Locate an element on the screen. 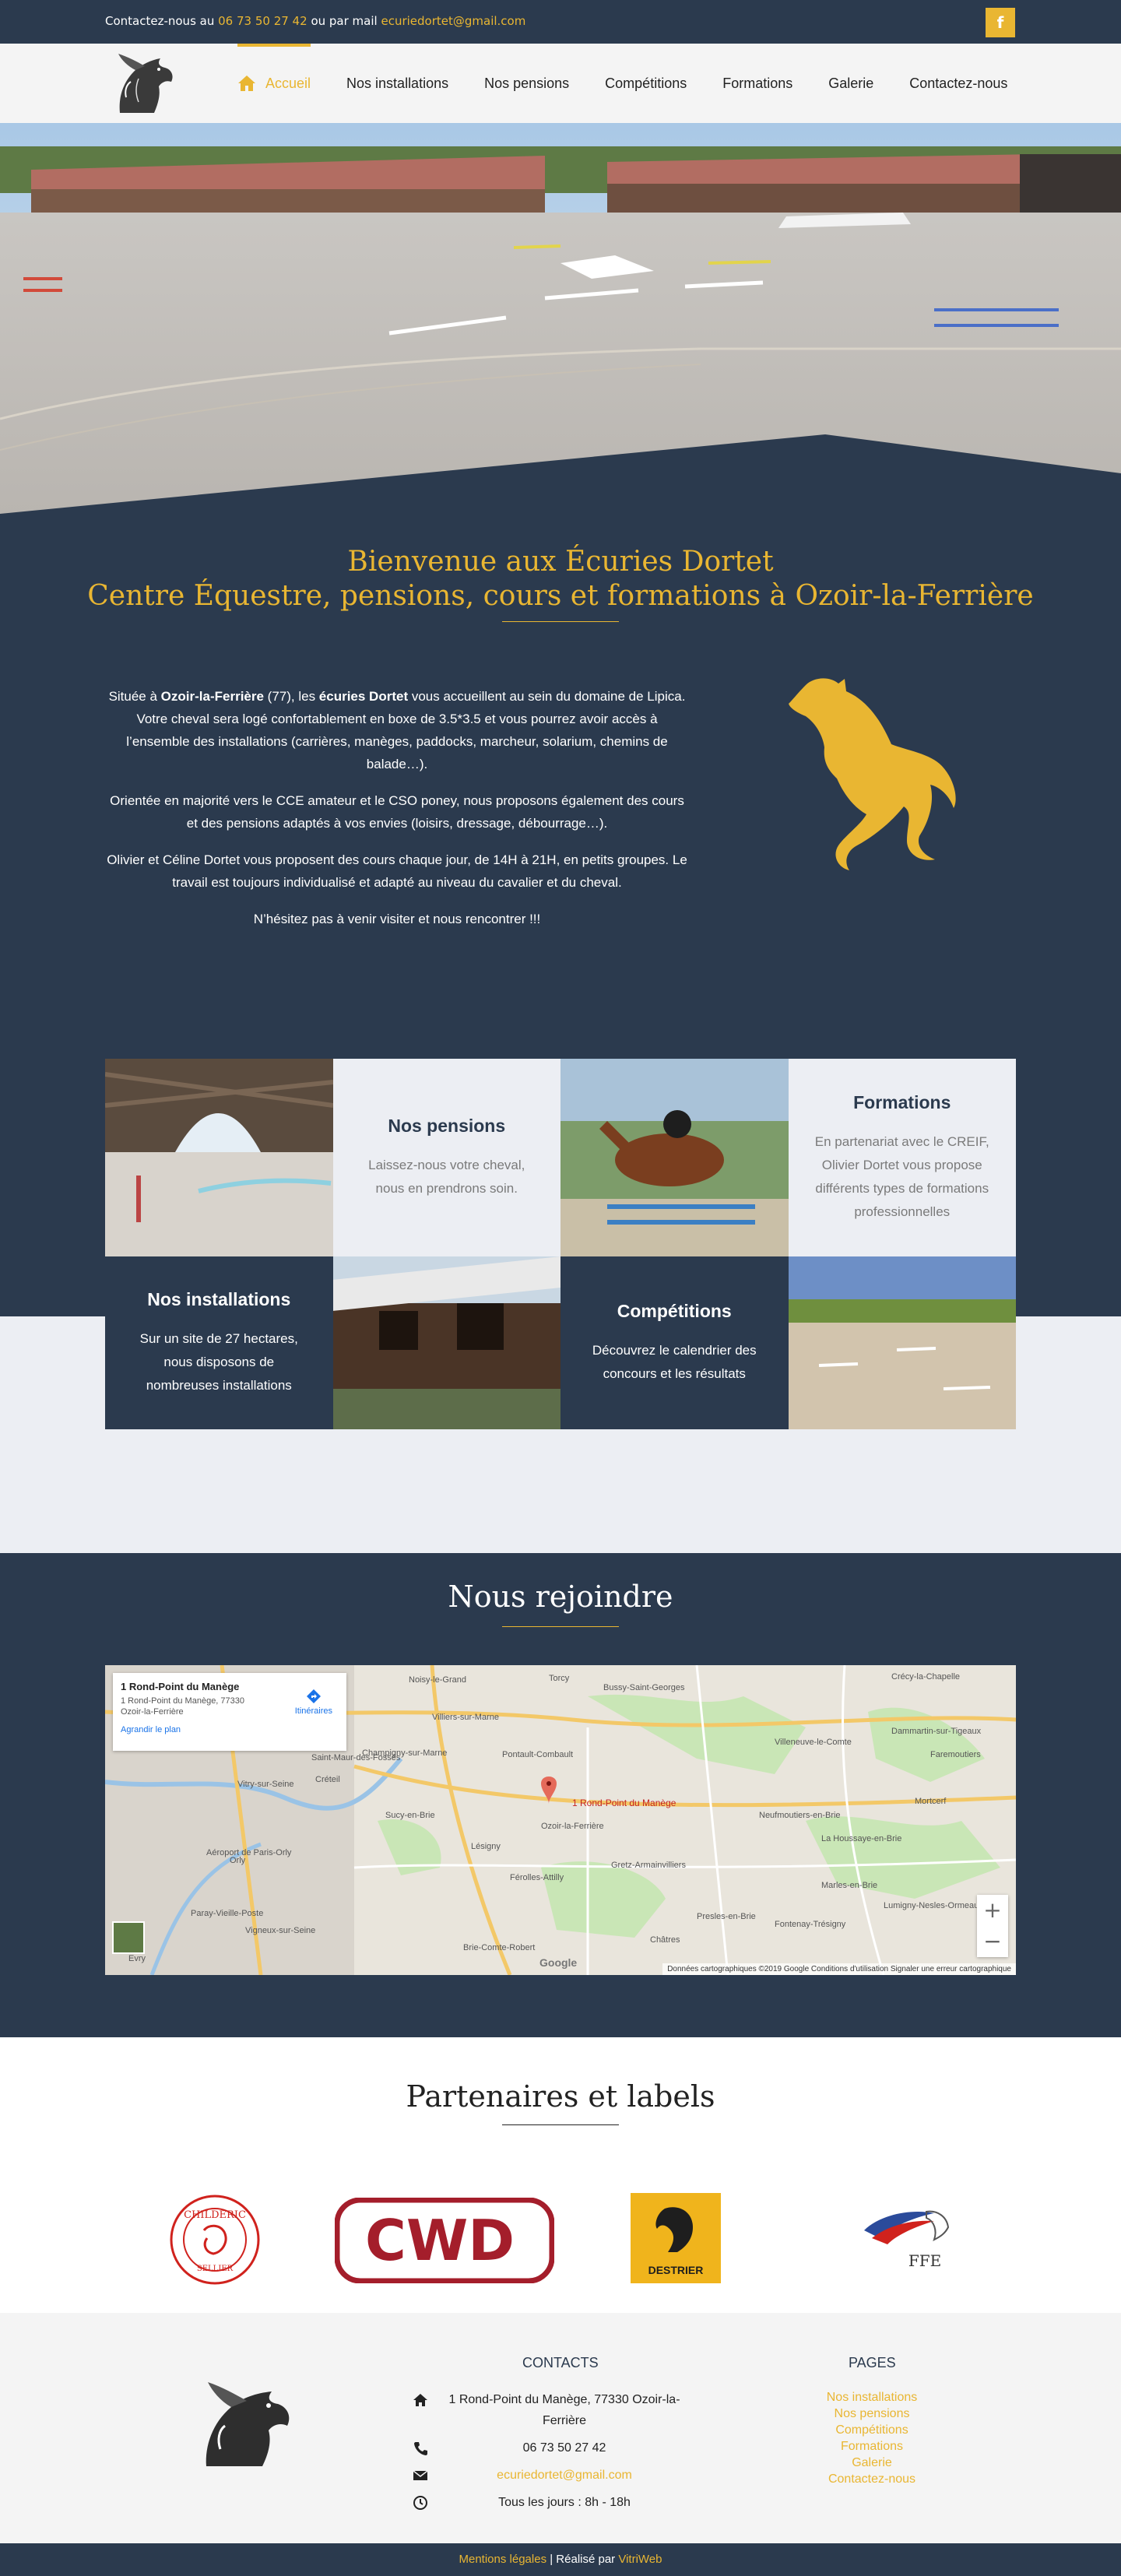  destrier-logo: DESTRIER is located at coordinates (676, 2238).